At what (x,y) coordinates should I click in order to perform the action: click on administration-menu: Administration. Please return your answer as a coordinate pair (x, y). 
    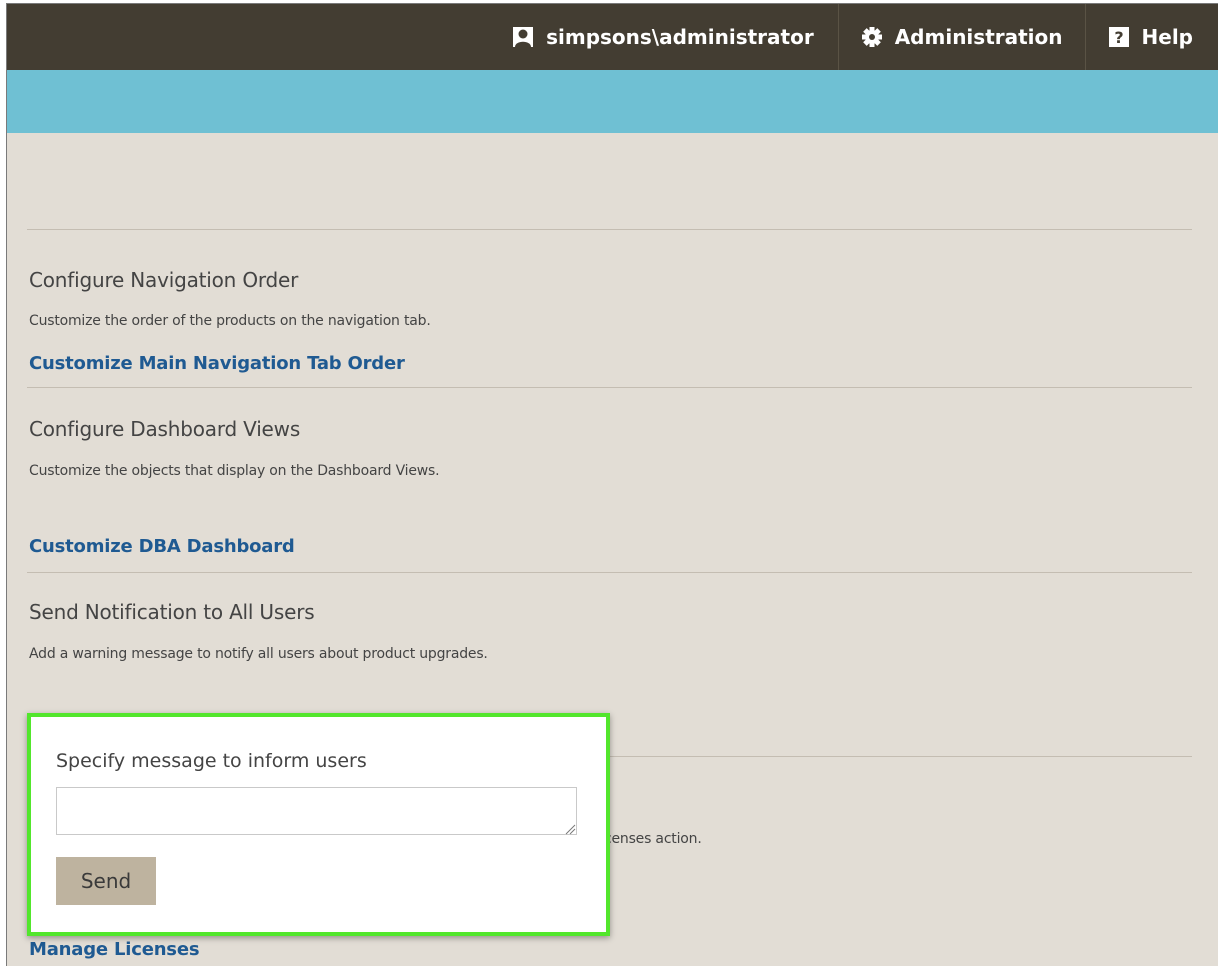
    Looking at the image, I should click on (961, 37).